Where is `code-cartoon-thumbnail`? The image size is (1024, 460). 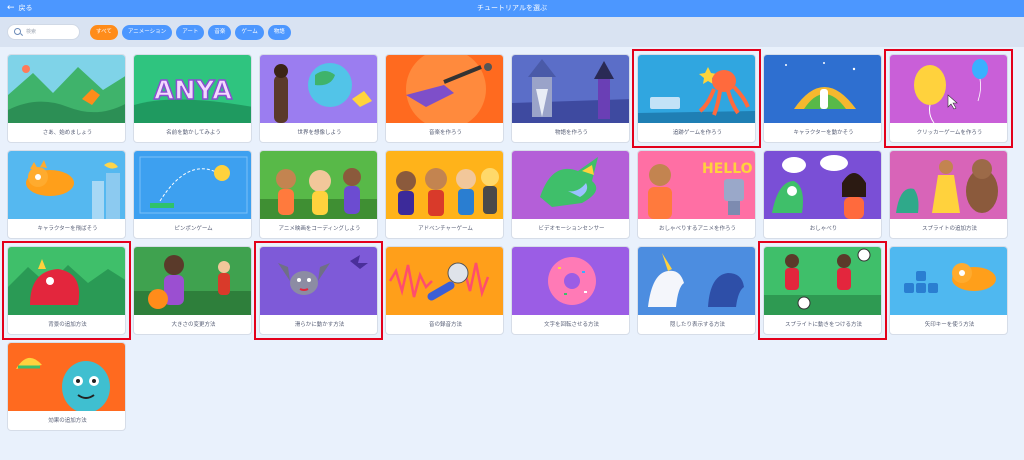 code-cartoon-thumbnail is located at coordinates (318, 185).